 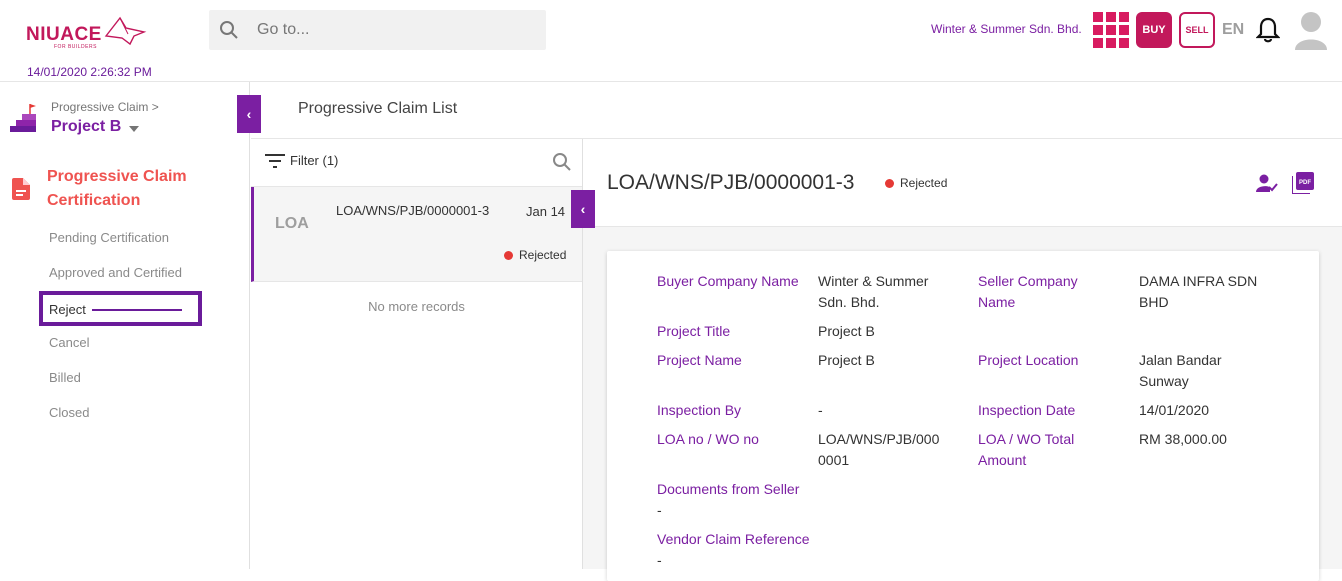 I want to click on app-logo: NIUACE FOR BUILDERS, so click(x=86, y=32).